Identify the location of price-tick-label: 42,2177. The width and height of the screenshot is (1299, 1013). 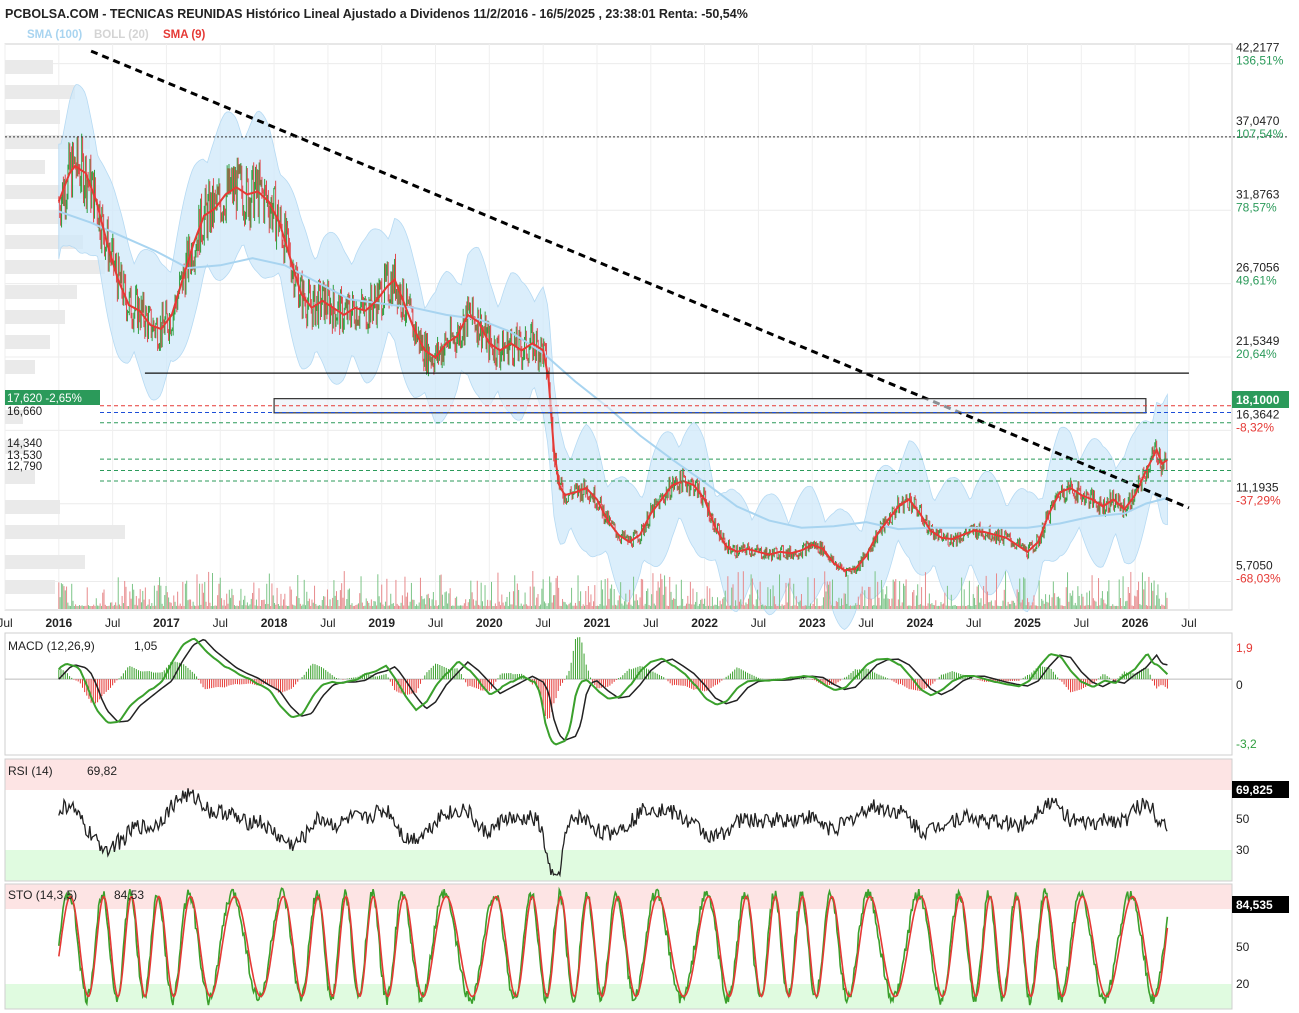
(1258, 48).